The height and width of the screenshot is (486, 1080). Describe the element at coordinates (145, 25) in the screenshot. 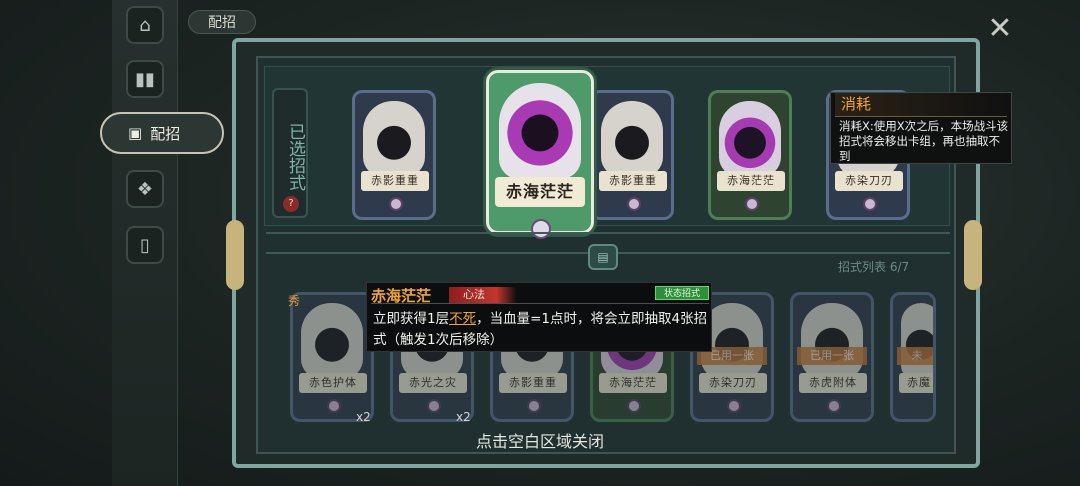

I see `castle-icon: ⌂` at that location.